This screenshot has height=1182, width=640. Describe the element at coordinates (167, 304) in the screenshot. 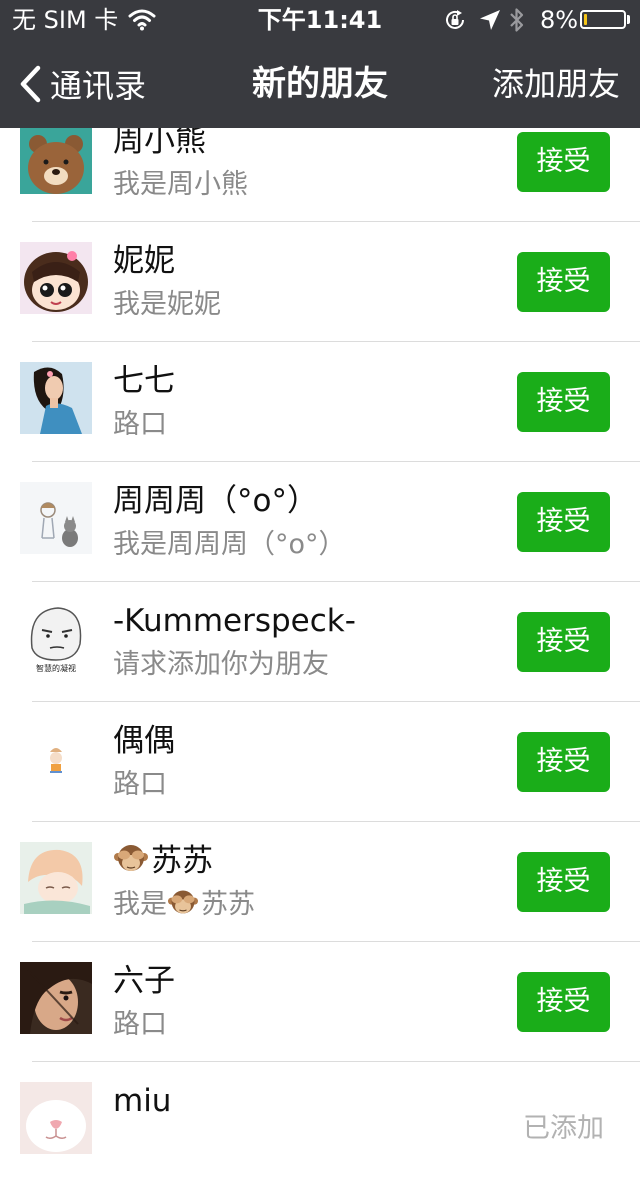

I see `request-message: 我是妮妮` at that location.